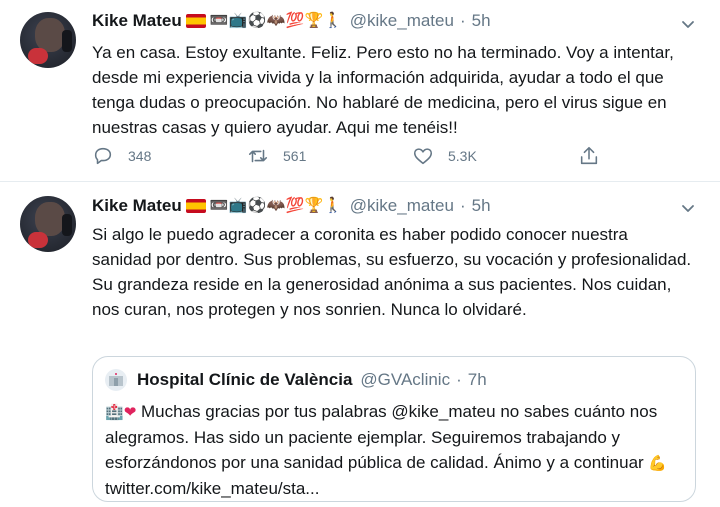  Describe the element at coordinates (477, 379) in the screenshot. I see `quote-timestamp: 7h` at that location.